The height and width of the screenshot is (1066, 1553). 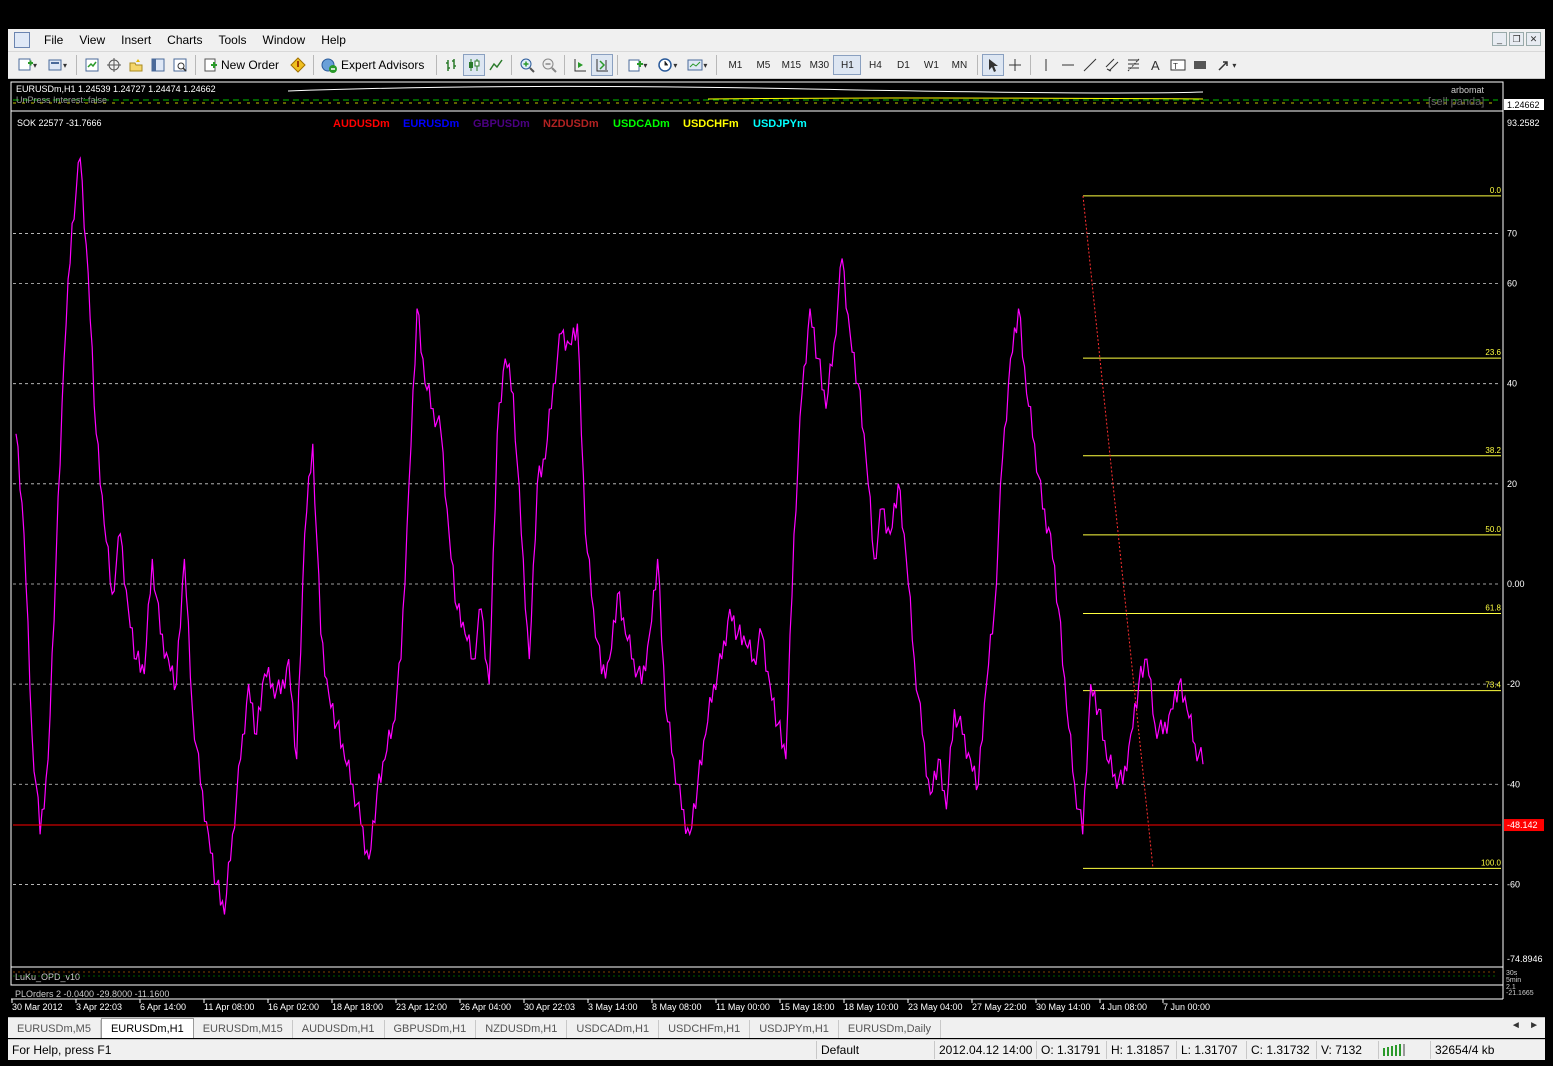 I want to click on chart-tab: GBPUSDm,H1, so click(x=431, y=1029).